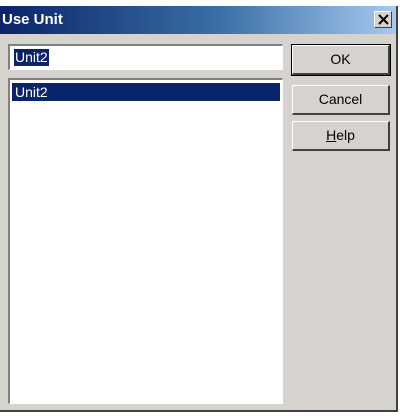  What do you see at coordinates (198, 20) in the screenshot?
I see `title-bar: Use Unit` at bounding box center [198, 20].